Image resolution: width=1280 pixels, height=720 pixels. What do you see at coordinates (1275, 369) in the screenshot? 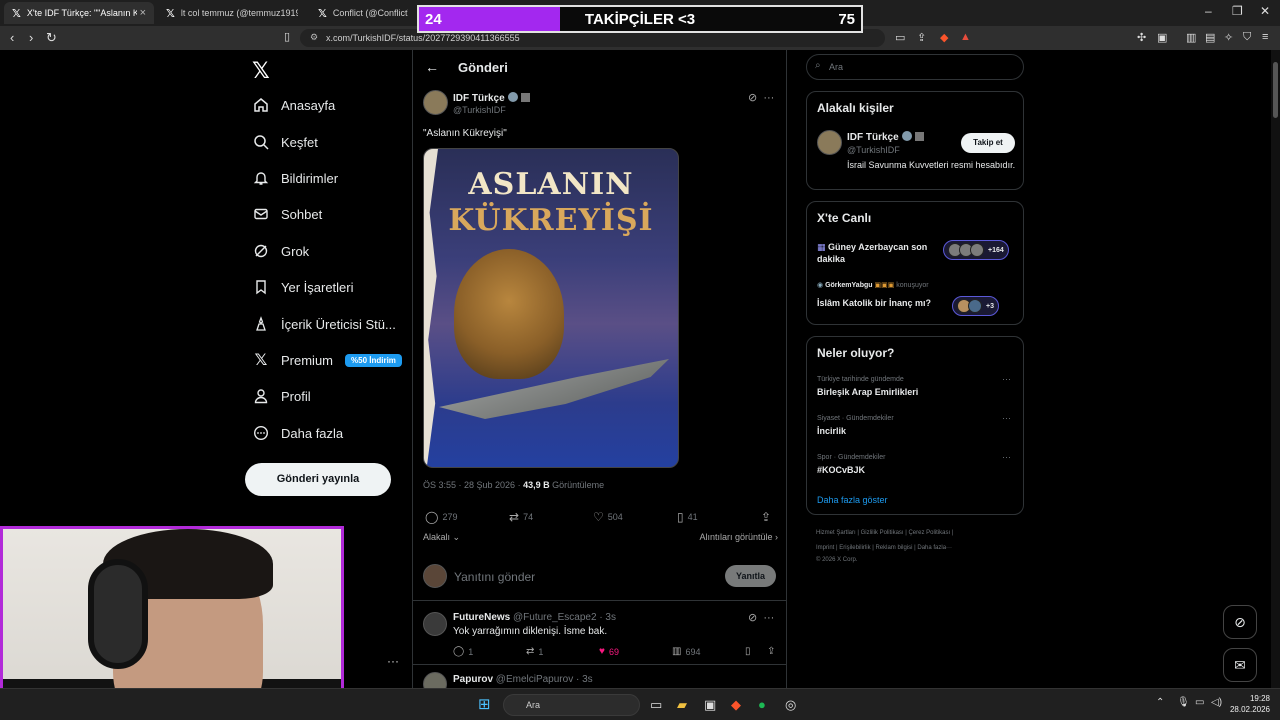
I see `page-scrollbar` at bounding box center [1275, 369].